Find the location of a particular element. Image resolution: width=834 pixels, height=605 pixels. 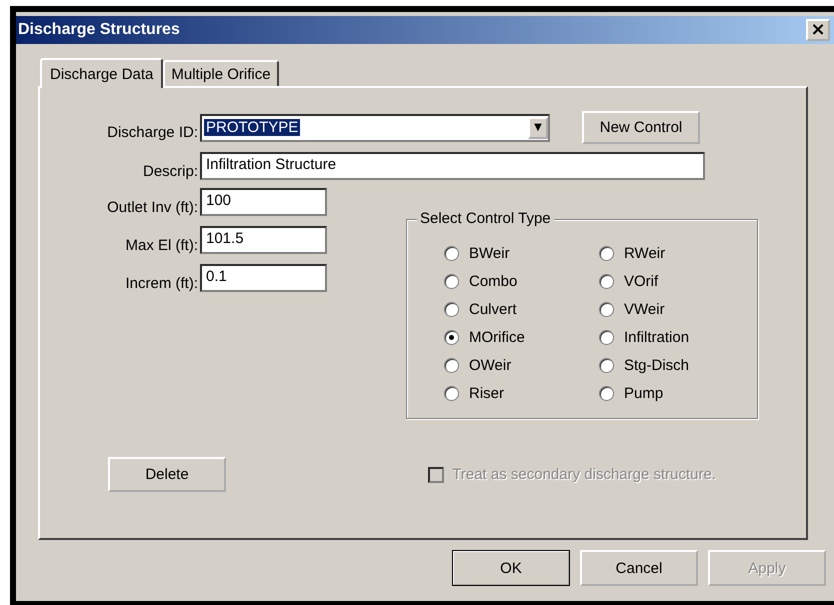

new-control-button: New Control is located at coordinates (641, 127).